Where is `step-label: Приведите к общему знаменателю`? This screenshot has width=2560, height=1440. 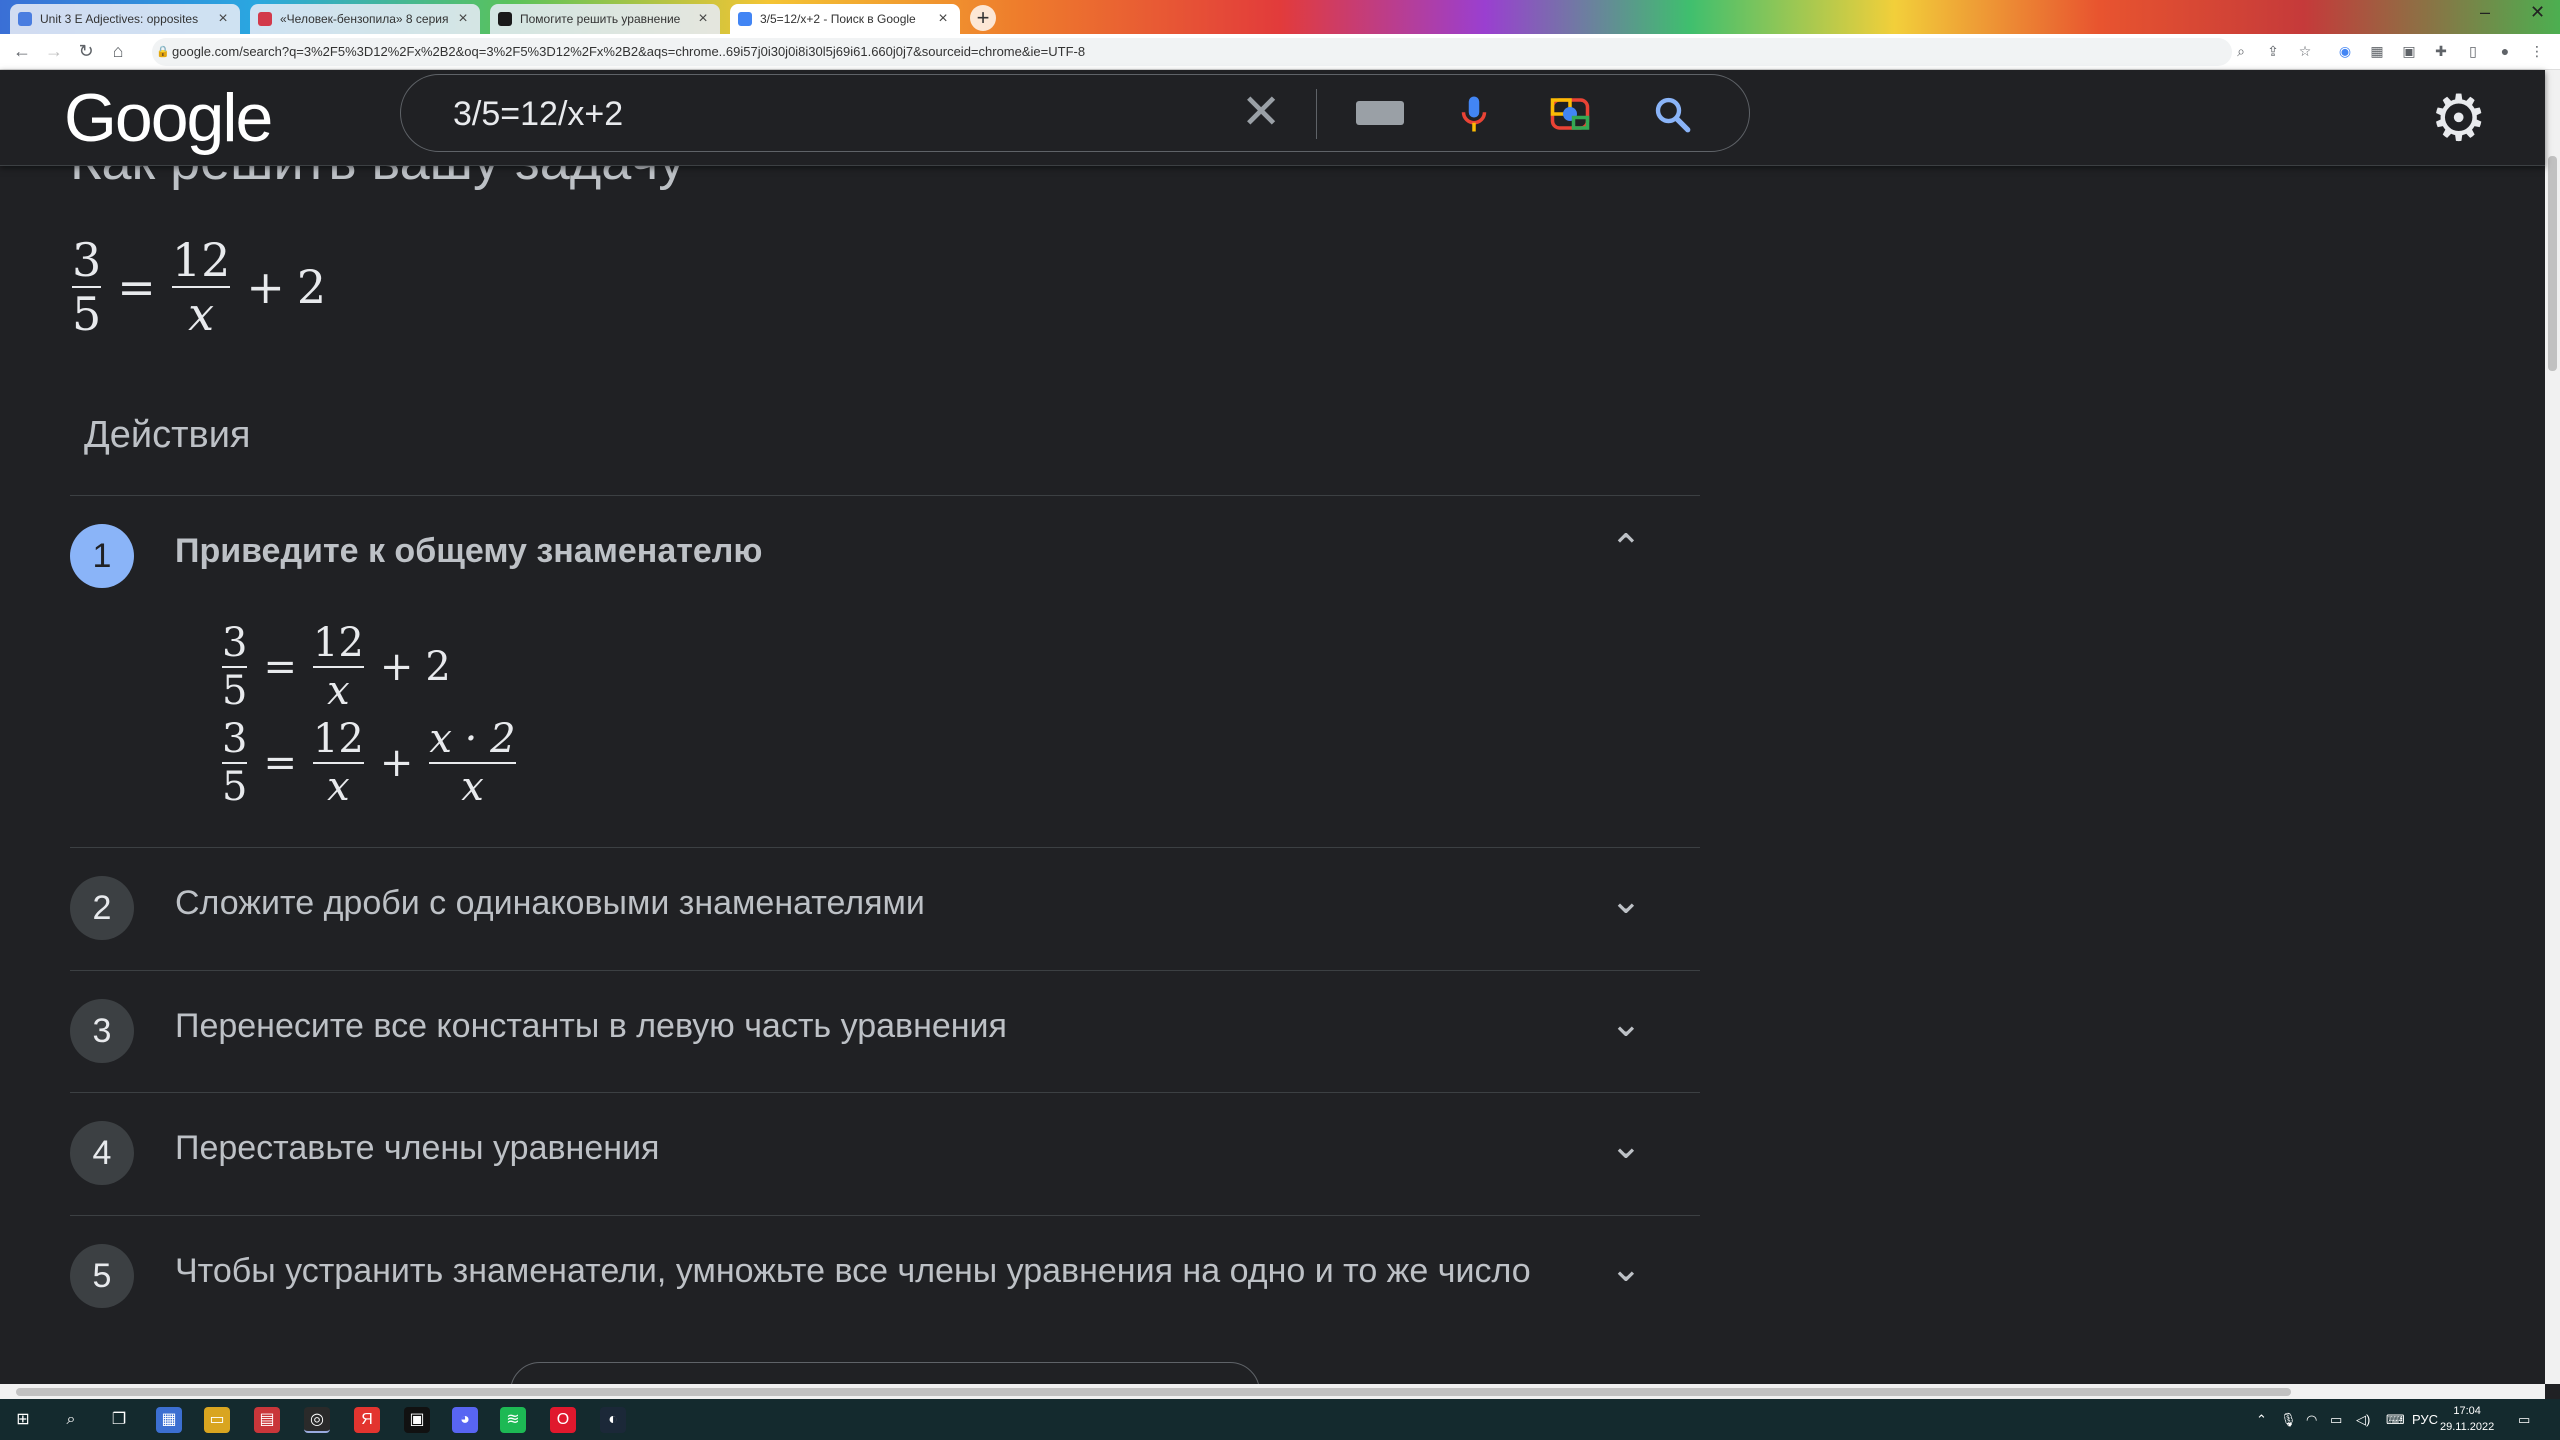 step-label: Приведите к общему знаменателю is located at coordinates (469, 551).